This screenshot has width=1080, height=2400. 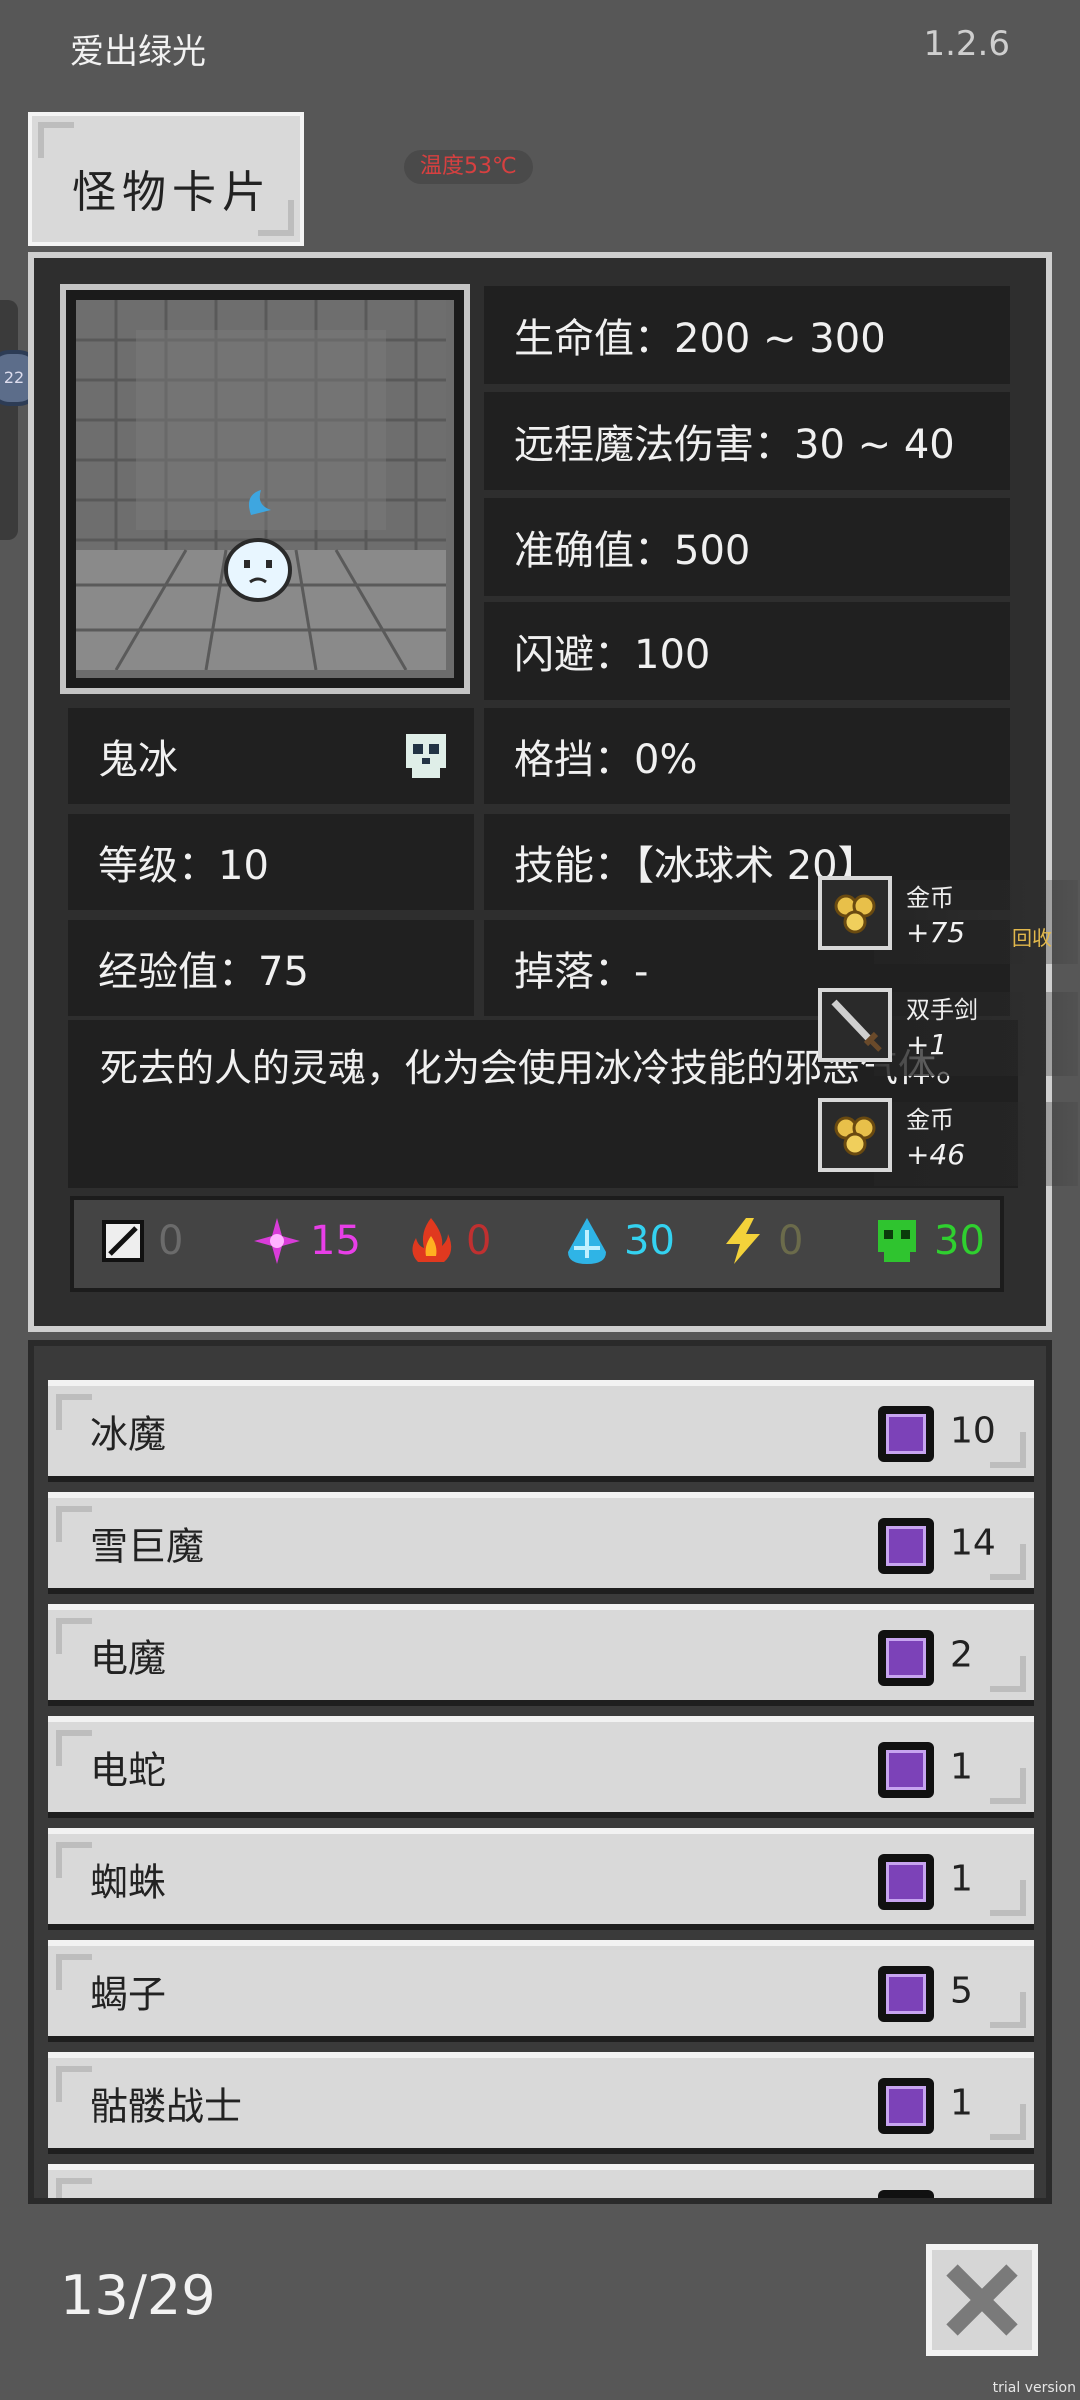 I want to click on fire-icon, so click(x=432, y=1240).